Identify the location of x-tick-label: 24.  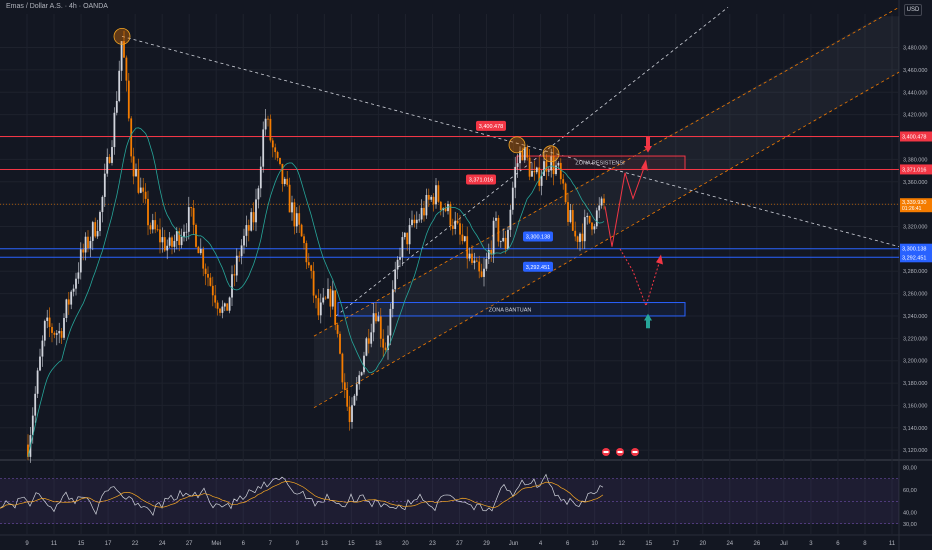
(729, 544).